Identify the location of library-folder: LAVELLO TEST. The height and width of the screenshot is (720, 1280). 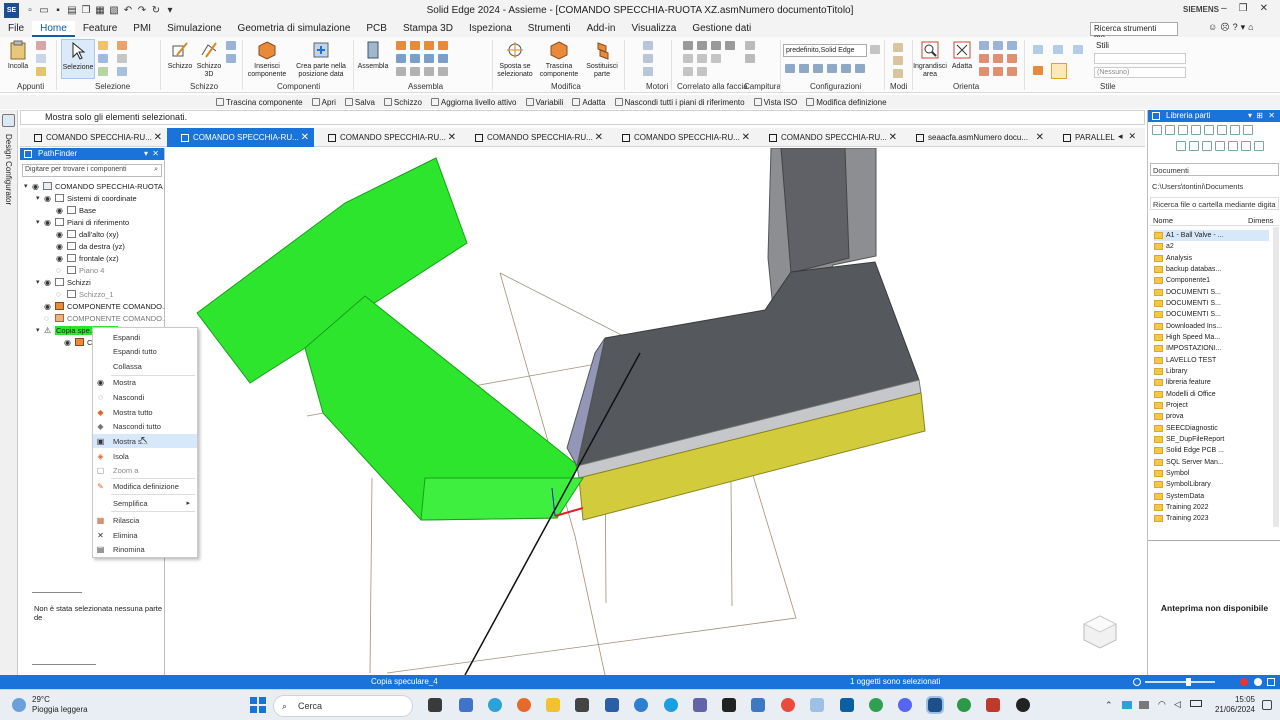
(1185, 360).